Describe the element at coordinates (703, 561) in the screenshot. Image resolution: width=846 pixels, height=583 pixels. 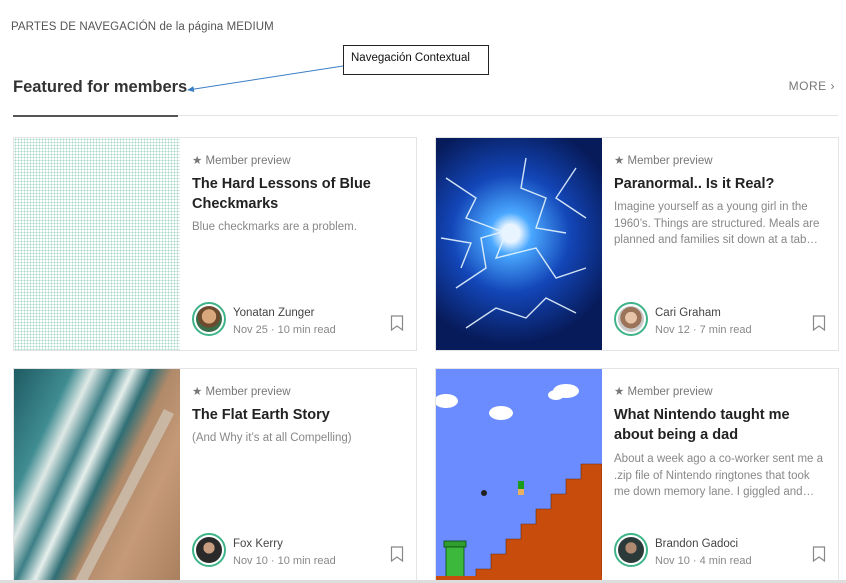
I see `article-meta: Nov 10 · 4 min read` at that location.